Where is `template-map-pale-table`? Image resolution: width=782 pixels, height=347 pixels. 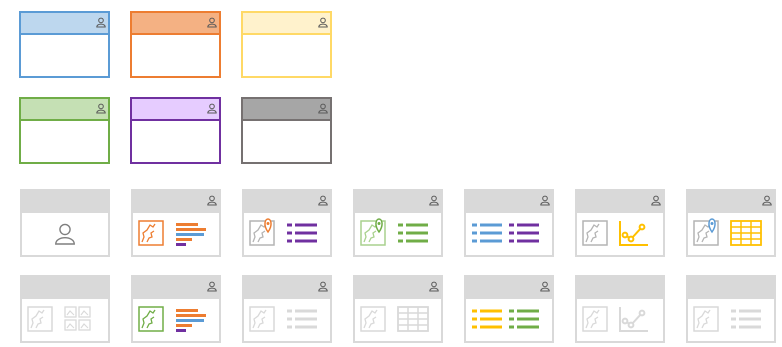
template-map-pale-table is located at coordinates (398, 309).